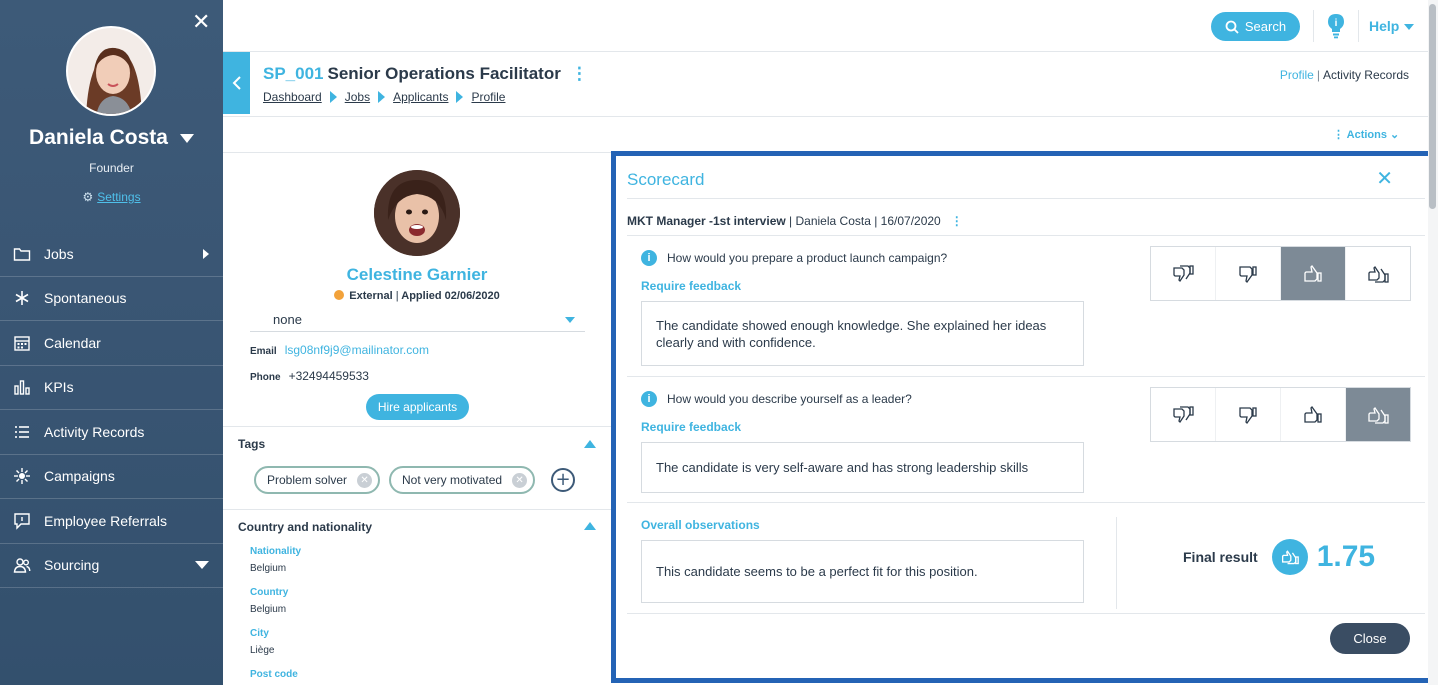  I want to click on tag-chip: Not very motivated ✕, so click(462, 480).